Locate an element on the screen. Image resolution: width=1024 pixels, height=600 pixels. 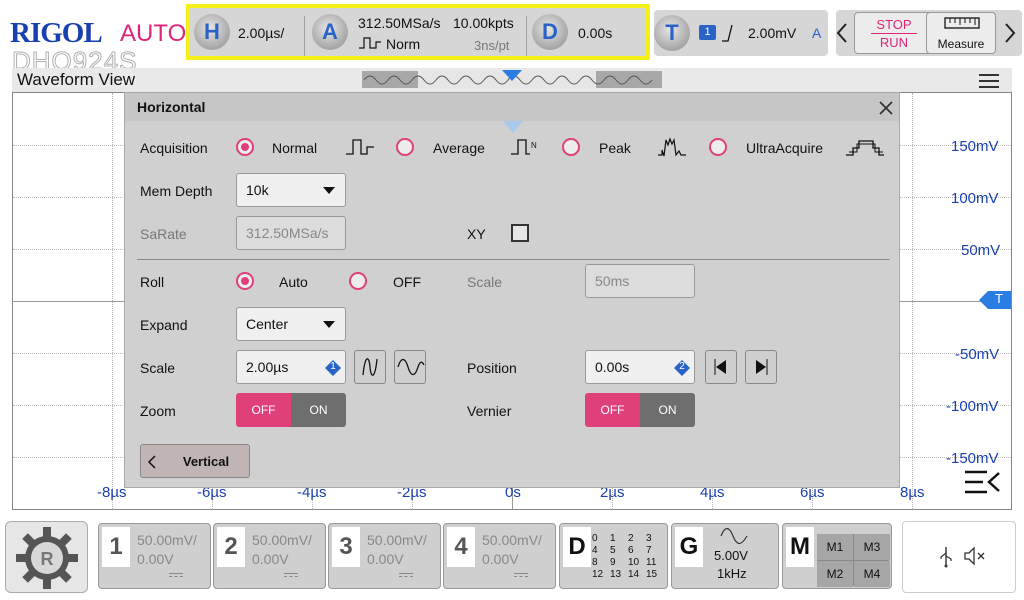
trigger-t-icon: T is located at coordinates (672, 33).